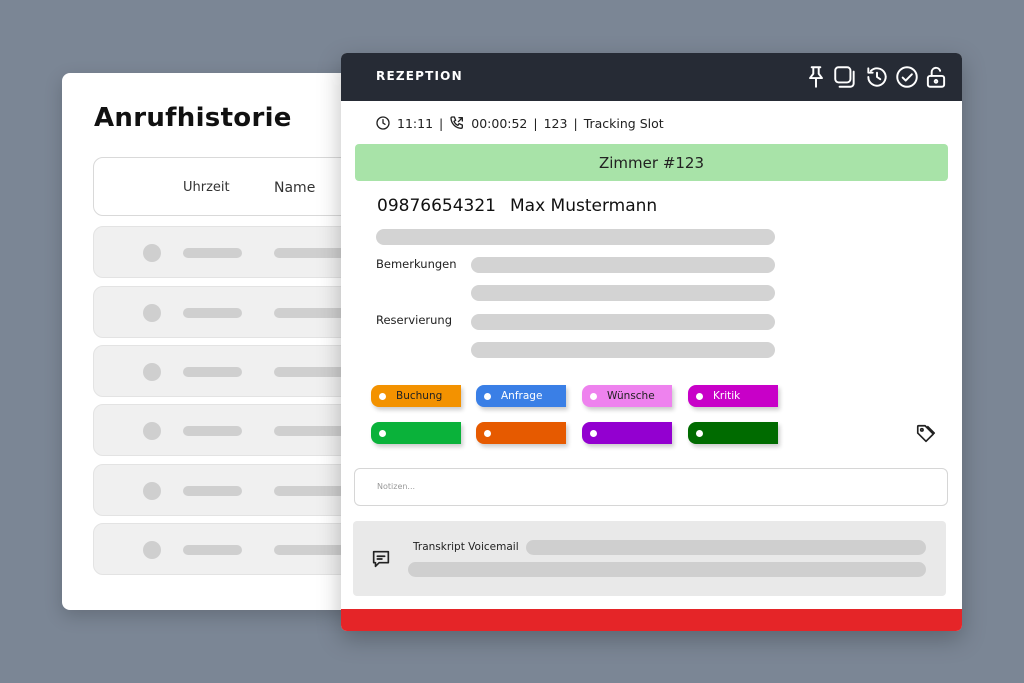  Describe the element at coordinates (727, 396) in the screenshot. I see `tag-label: Kritik` at that location.